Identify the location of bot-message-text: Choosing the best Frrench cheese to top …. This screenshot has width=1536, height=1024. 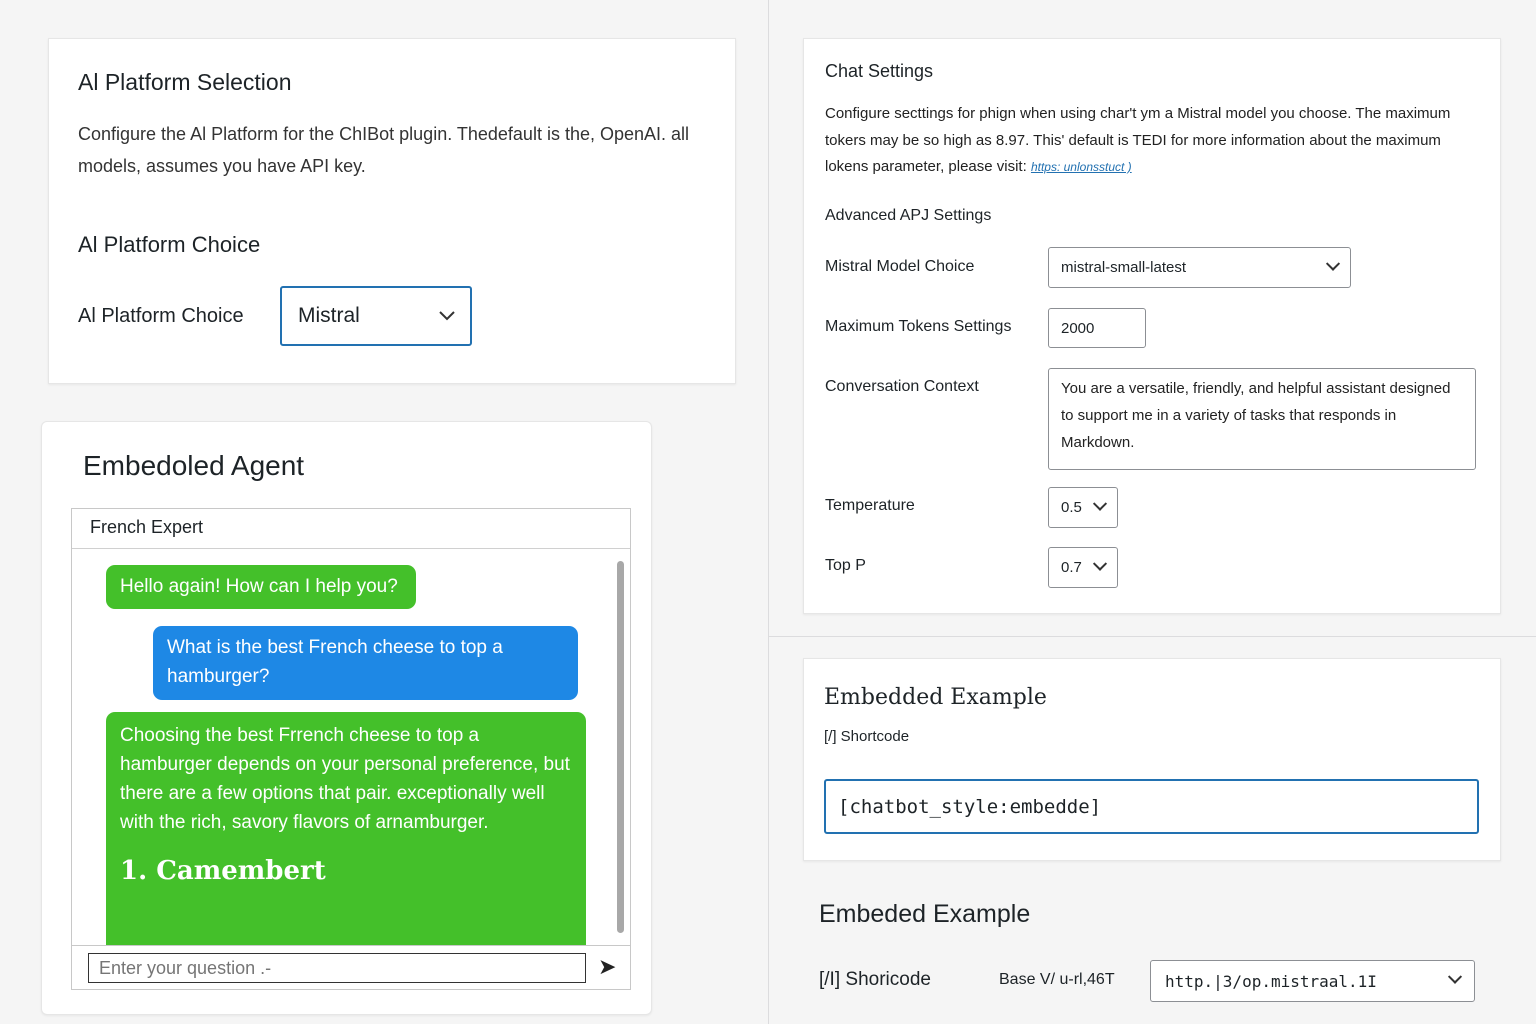
(345, 779).